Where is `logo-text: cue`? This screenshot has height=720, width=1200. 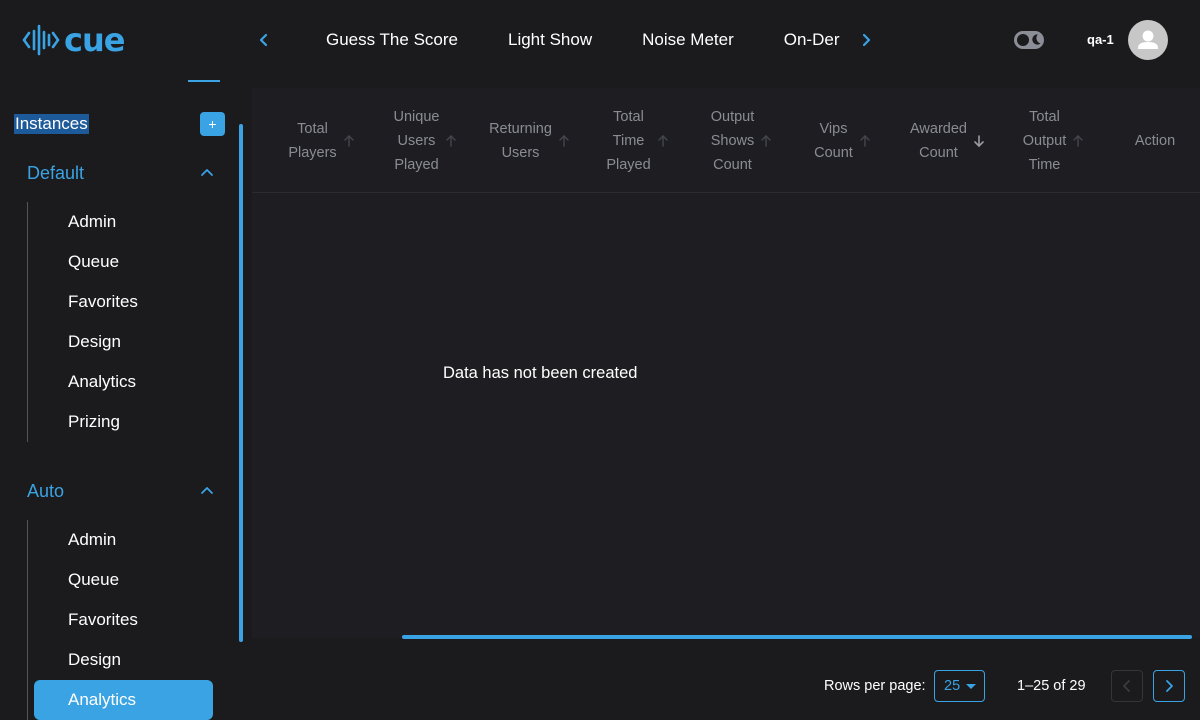
logo-text: cue is located at coordinates (94, 40).